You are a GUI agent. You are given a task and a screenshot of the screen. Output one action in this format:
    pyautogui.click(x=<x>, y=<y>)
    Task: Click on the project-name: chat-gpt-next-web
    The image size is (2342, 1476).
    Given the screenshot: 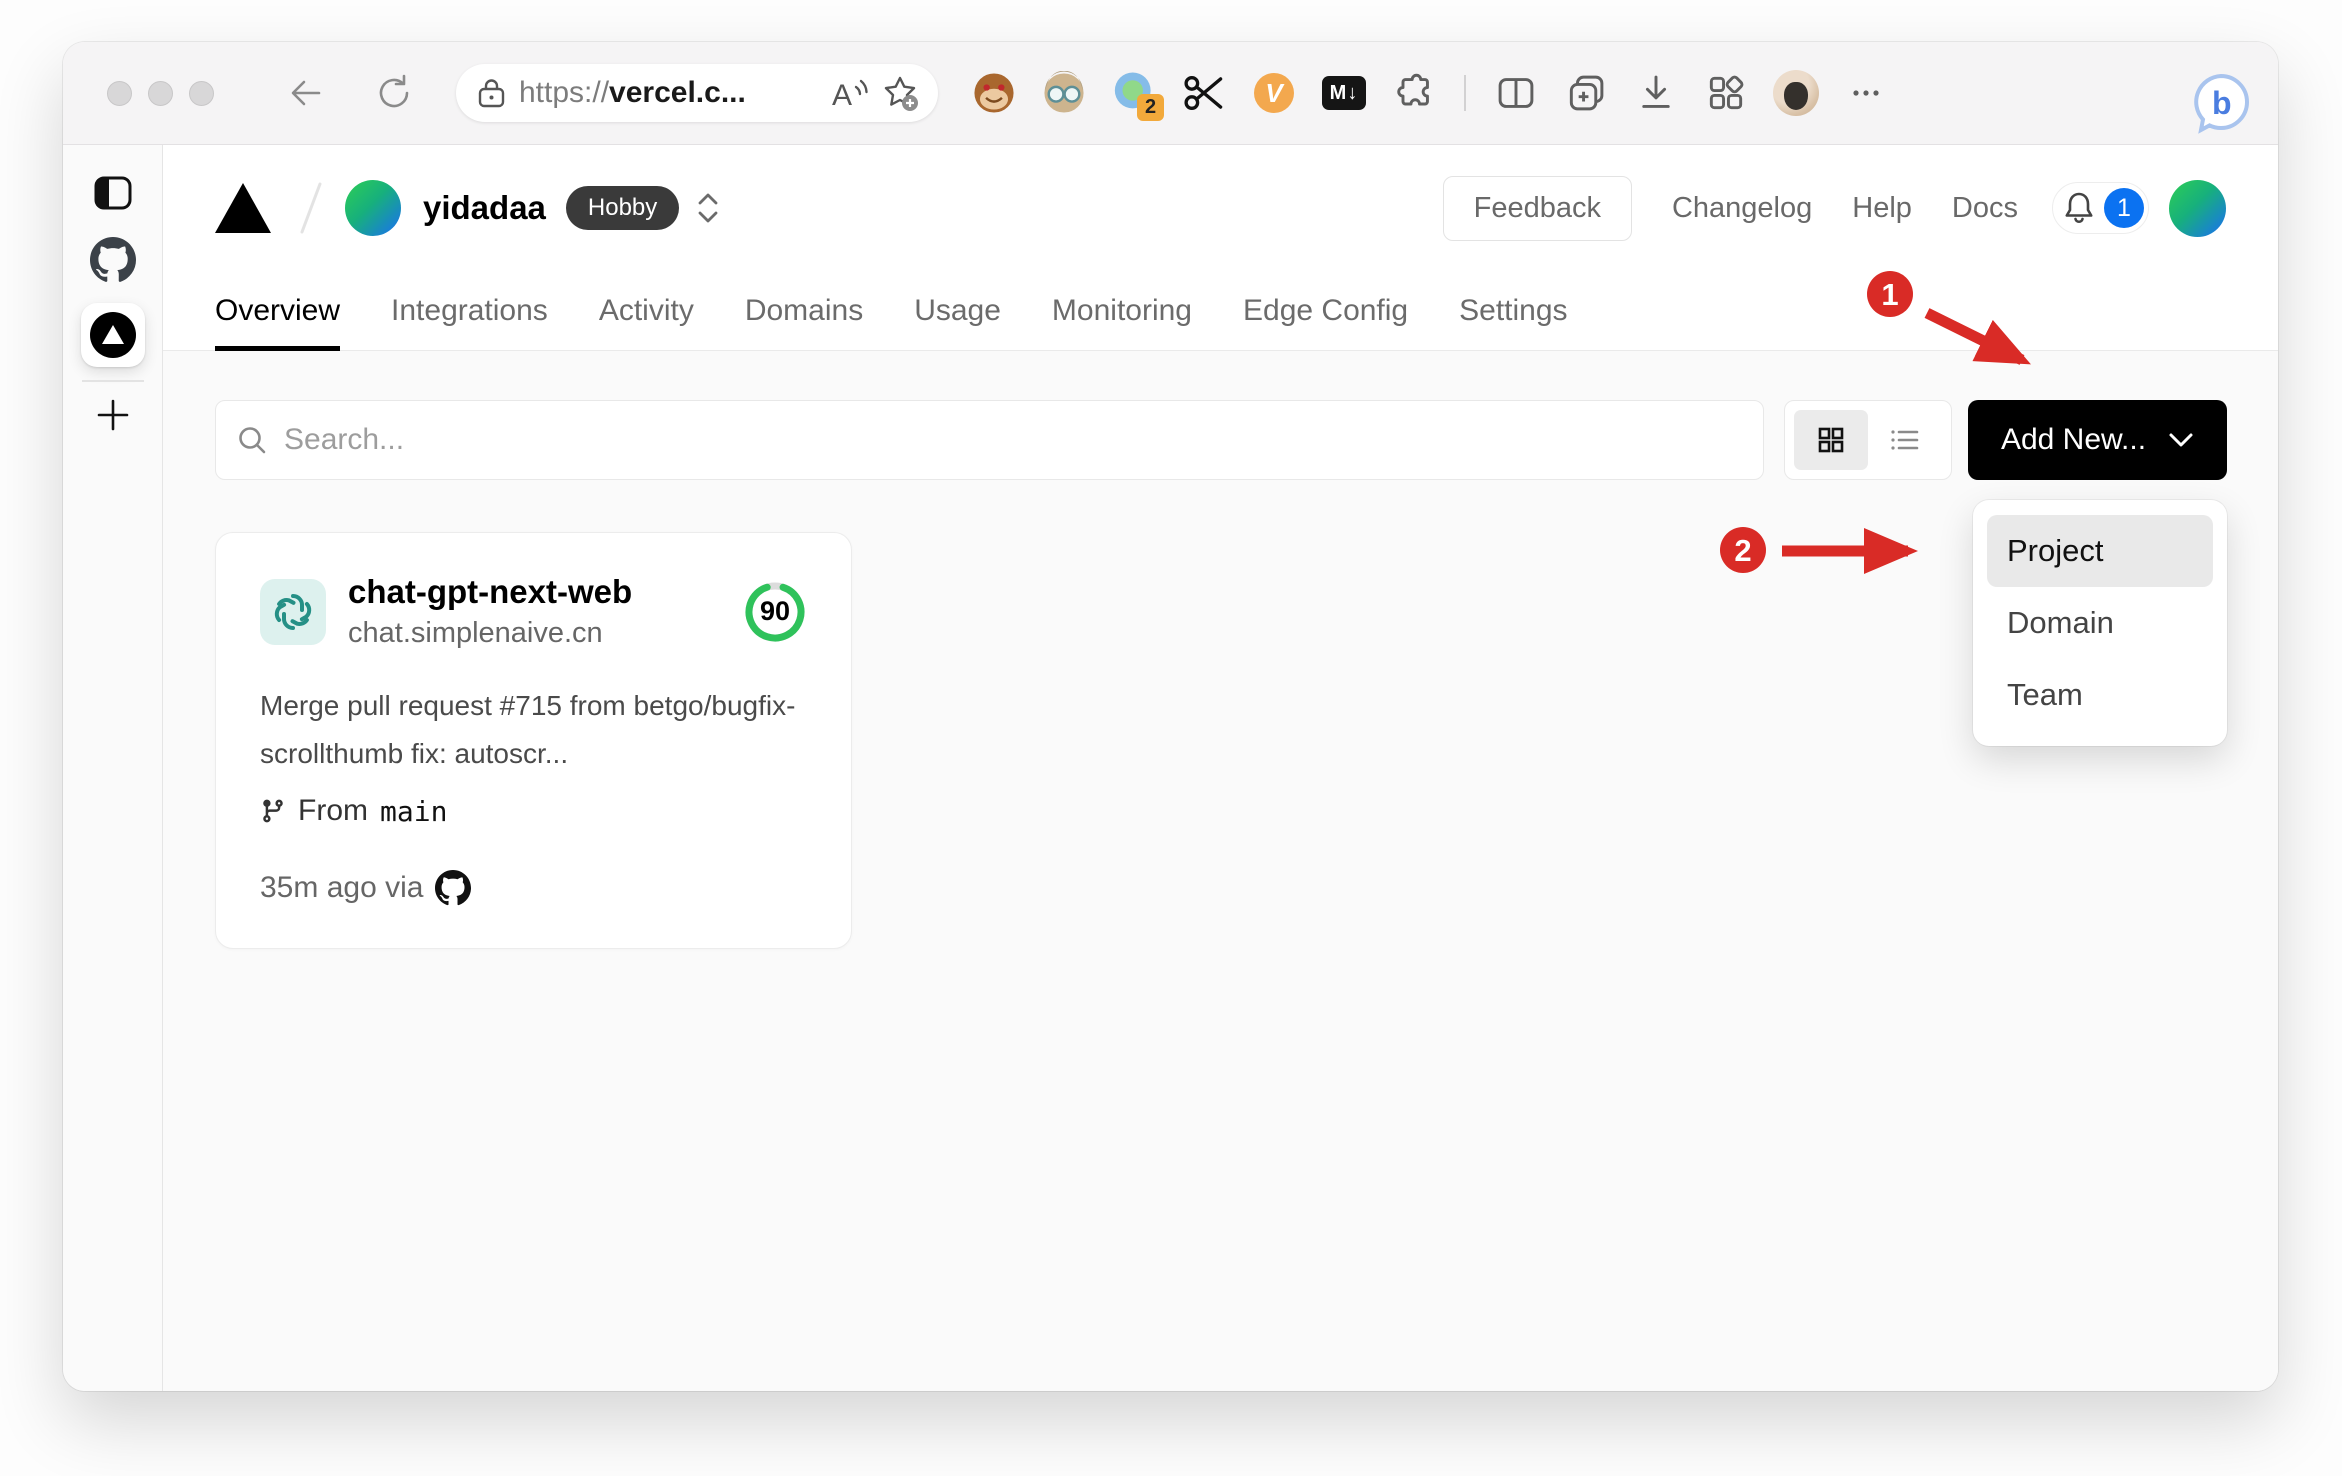 What is the action you would take?
    pyautogui.click(x=490, y=592)
    